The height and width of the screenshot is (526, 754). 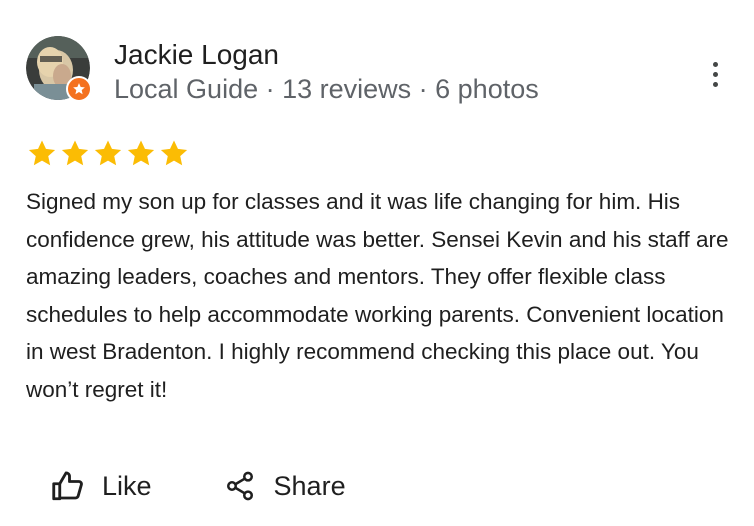 I want to click on like-button: Like, so click(x=101, y=486).